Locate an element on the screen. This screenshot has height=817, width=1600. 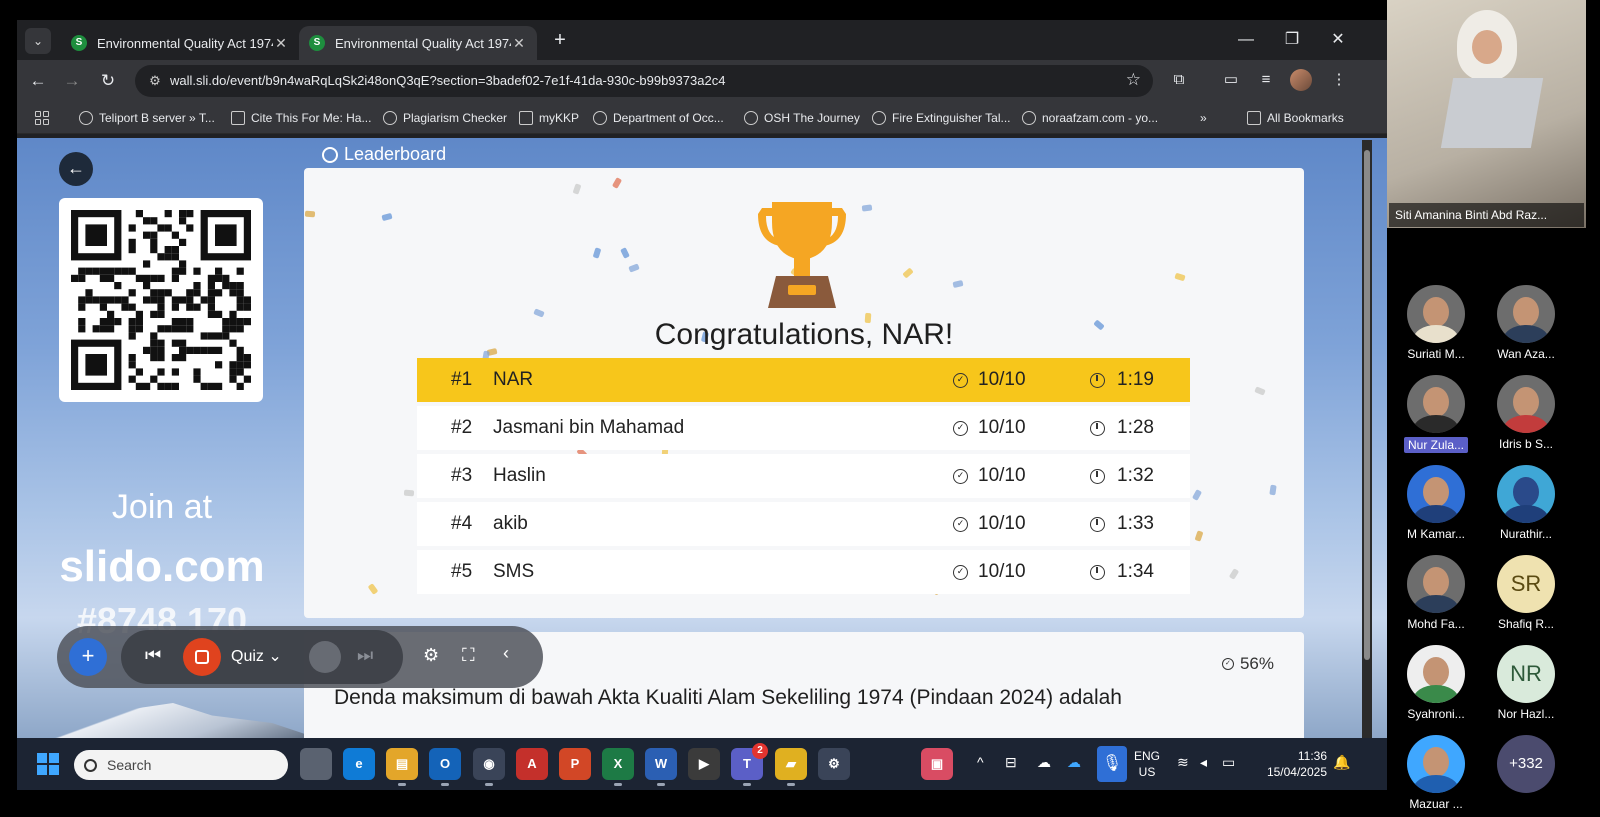
tab-title: Environmental Quality Act 1974 is located at coordinates (185, 43).